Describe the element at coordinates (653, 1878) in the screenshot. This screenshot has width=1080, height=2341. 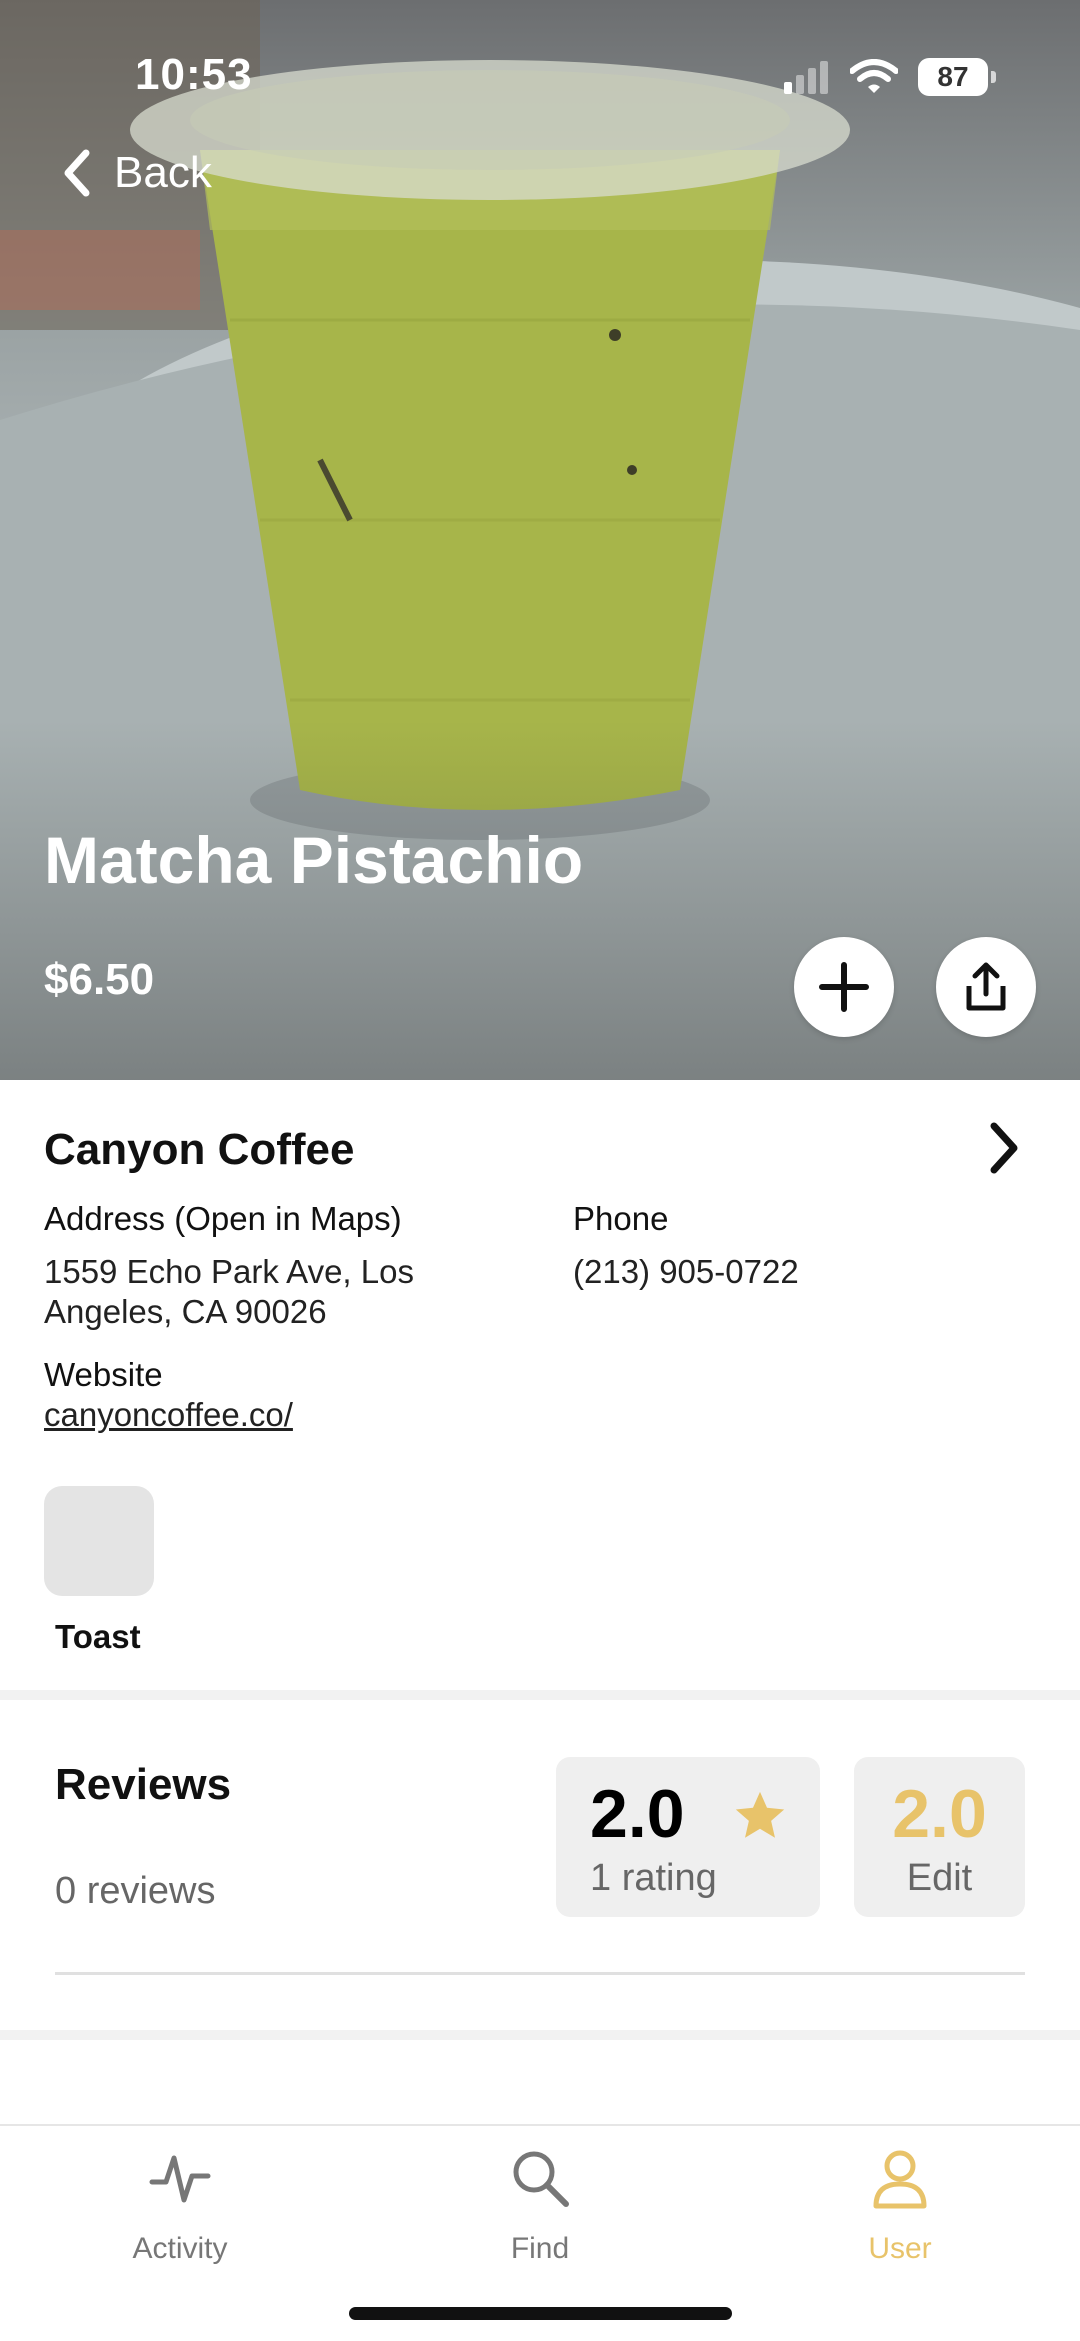
I see `rating-count: 1 rating` at that location.